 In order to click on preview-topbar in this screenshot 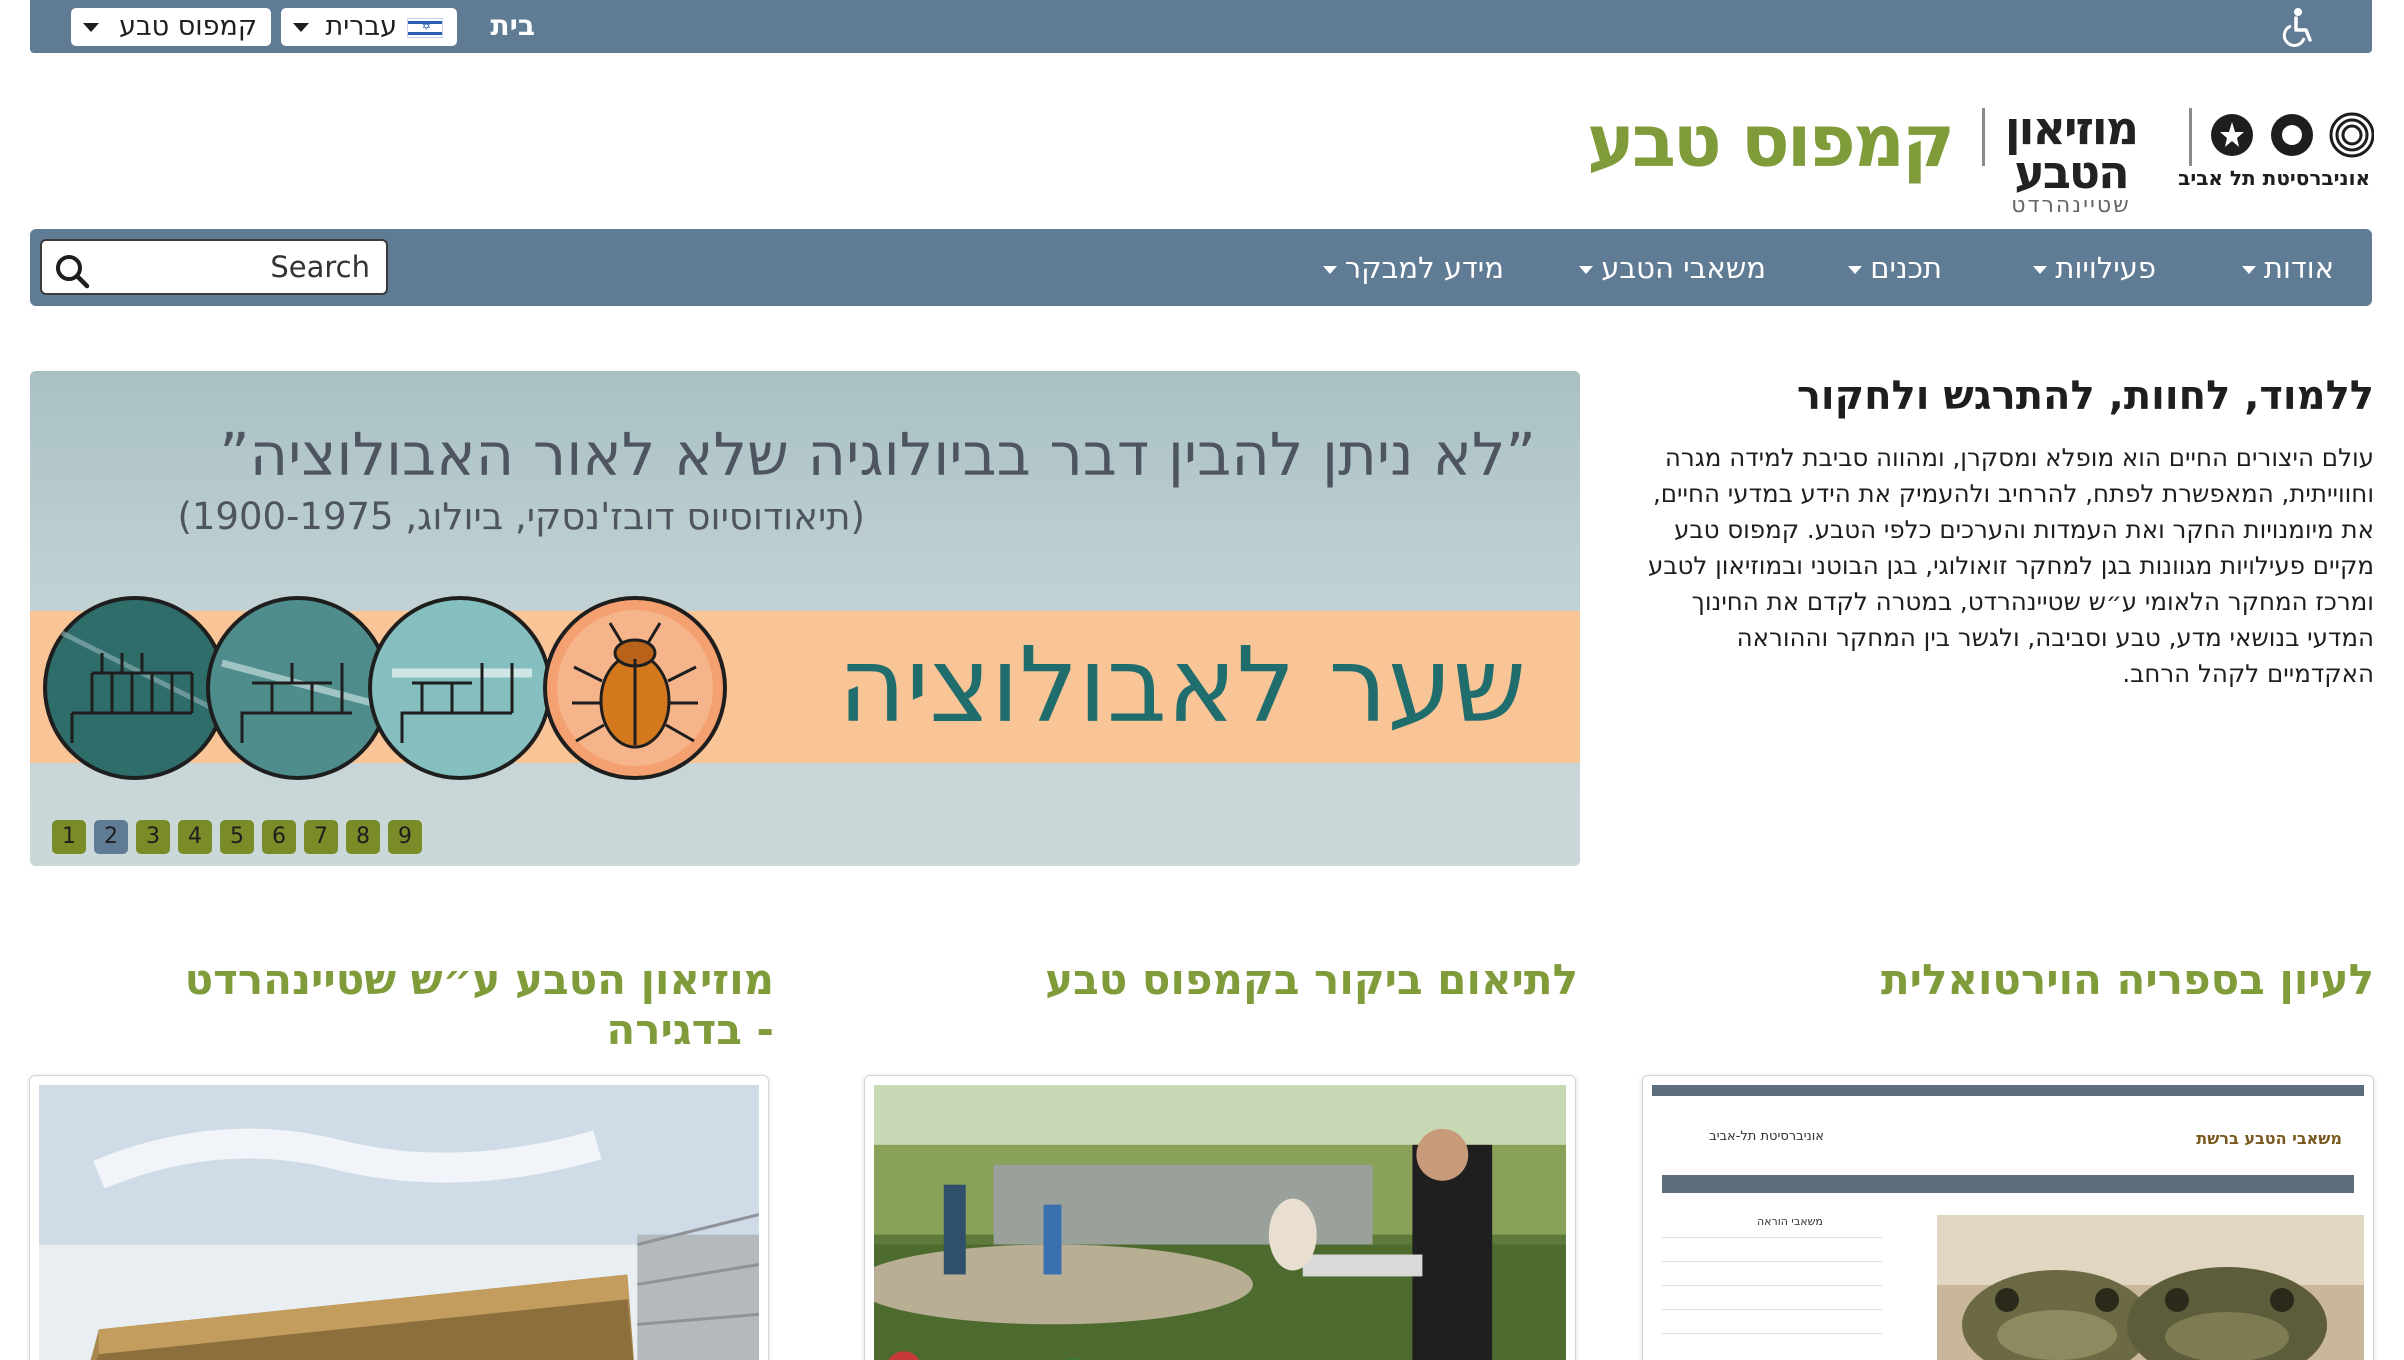, I will do `click(2008, 1090)`.